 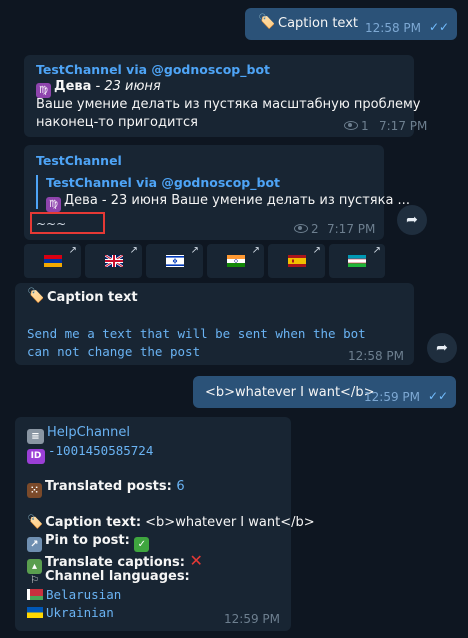 I want to click on message-text: <b>whatever I want</b>, so click(x=290, y=392).